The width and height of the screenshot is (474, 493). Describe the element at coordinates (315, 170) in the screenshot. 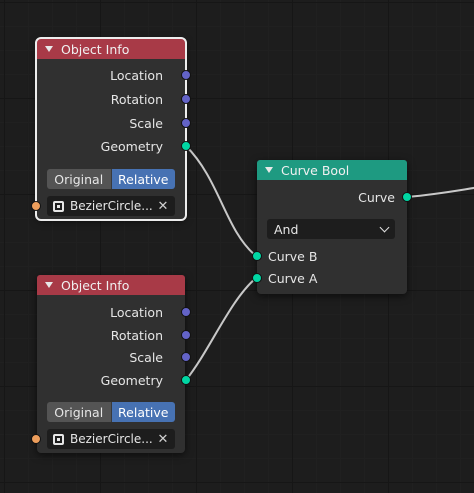

I see `node-title: Curve Bool` at that location.